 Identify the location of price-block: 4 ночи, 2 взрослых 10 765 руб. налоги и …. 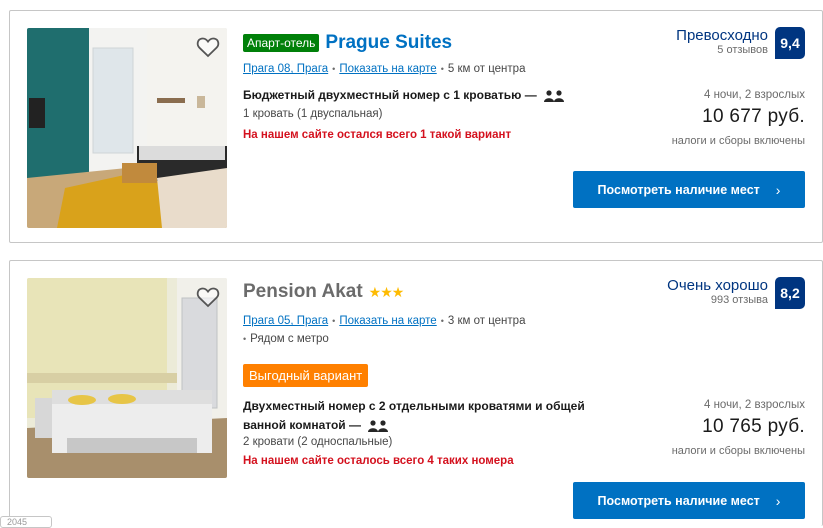
(738, 428).